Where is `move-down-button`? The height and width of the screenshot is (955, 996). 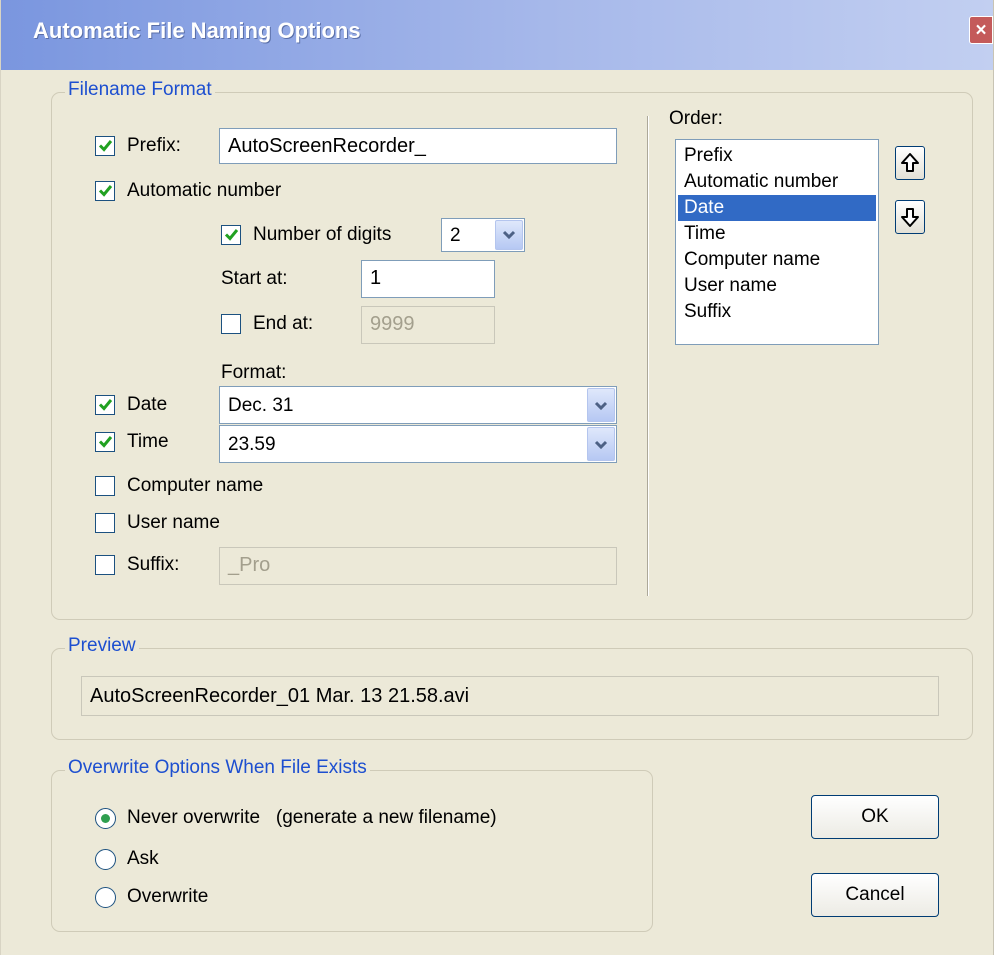 move-down-button is located at coordinates (910, 217).